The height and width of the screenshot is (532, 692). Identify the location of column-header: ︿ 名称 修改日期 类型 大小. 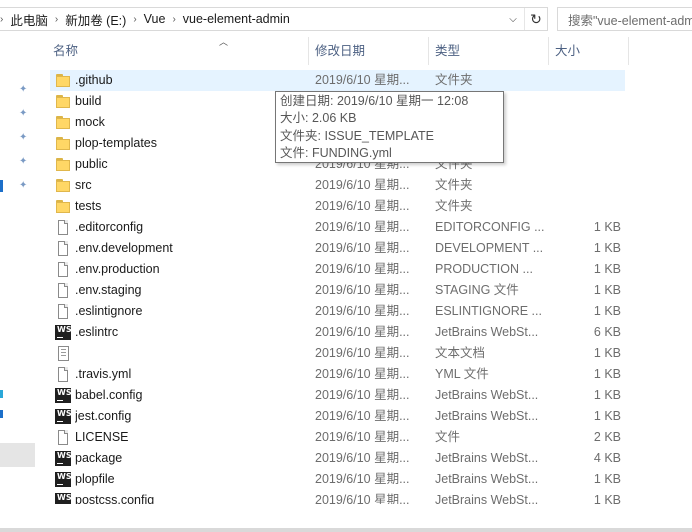
(369, 51).